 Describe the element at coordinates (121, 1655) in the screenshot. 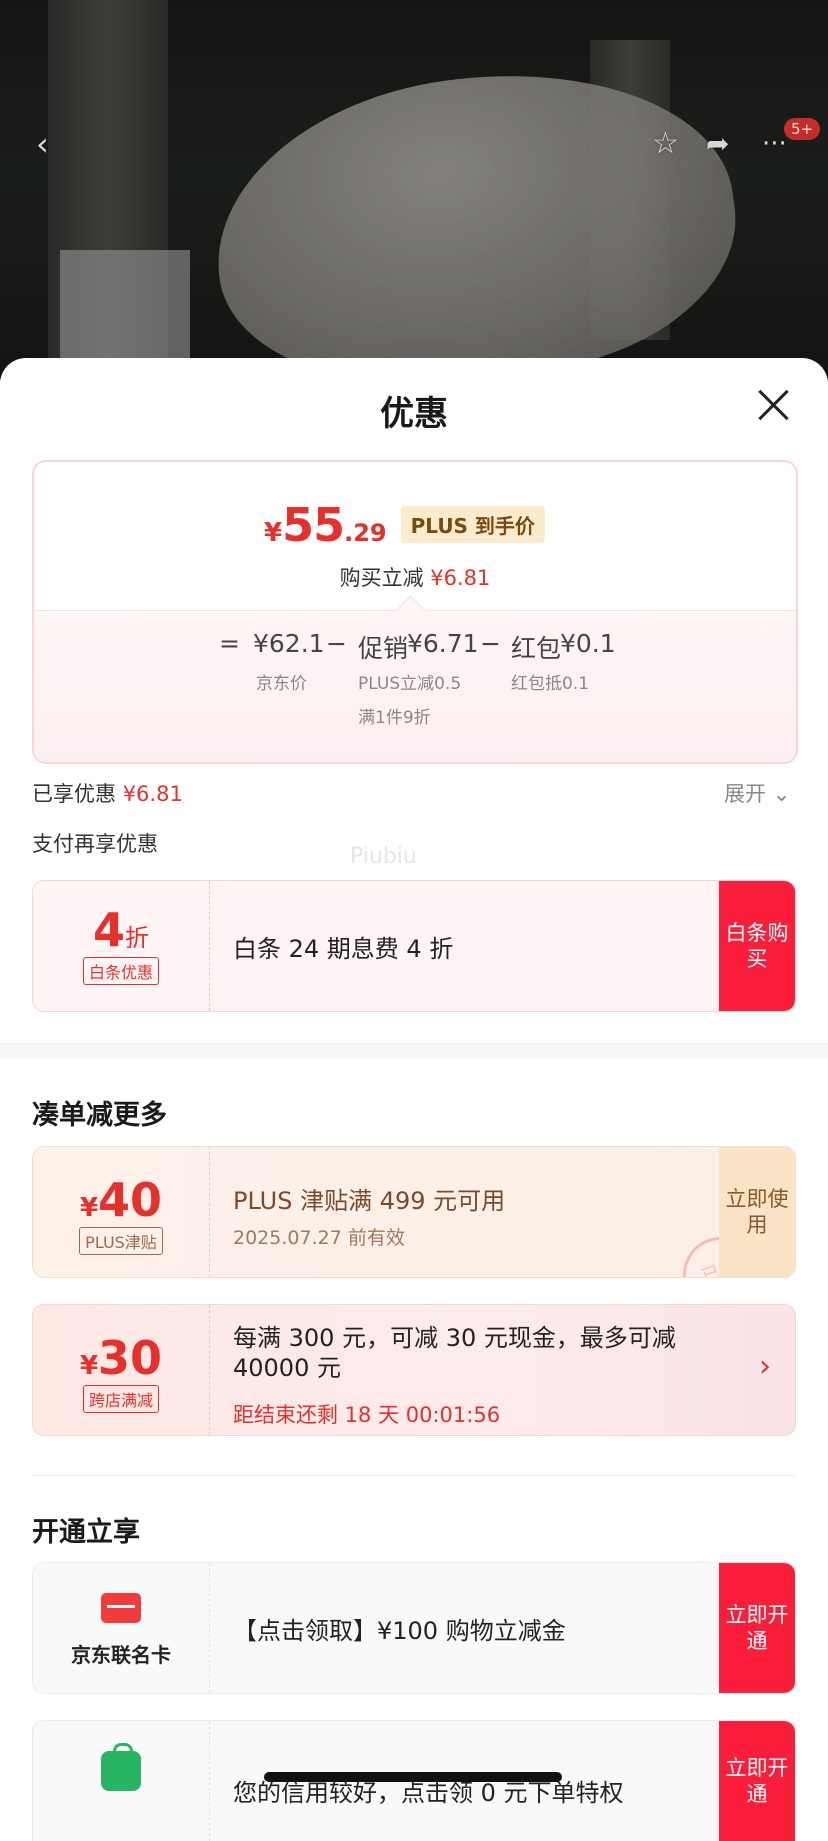

I see `cobrand-card-name: 京东联名卡` at that location.